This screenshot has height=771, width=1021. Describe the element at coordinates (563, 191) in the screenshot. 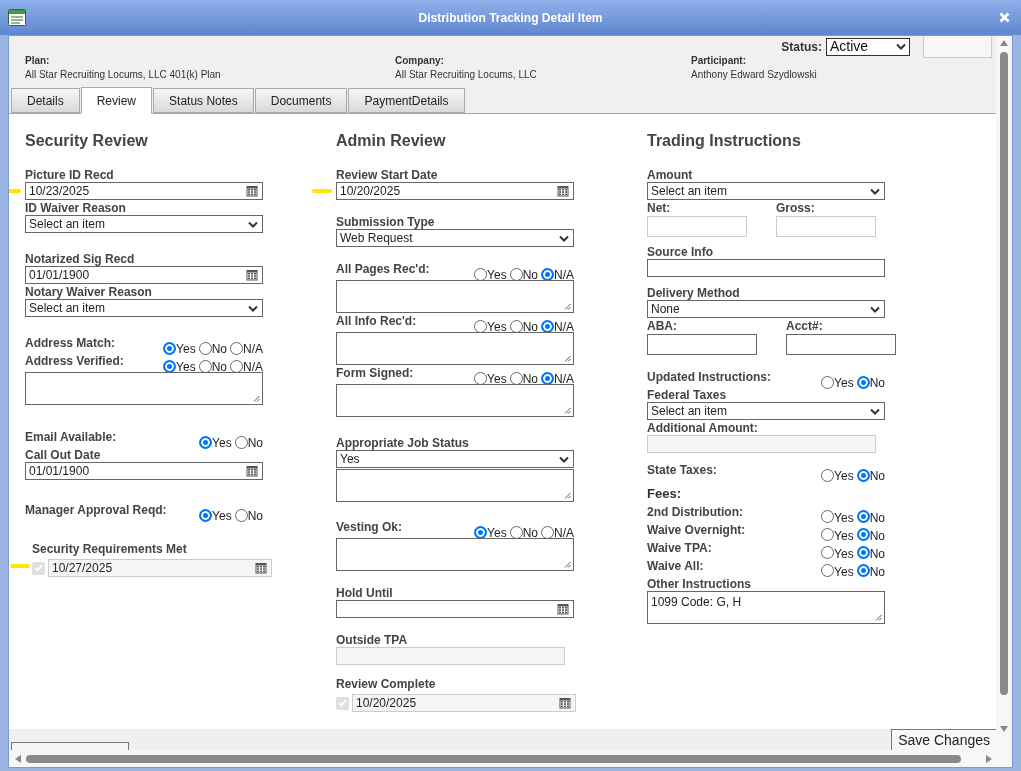

I see `calendar-icon` at that location.